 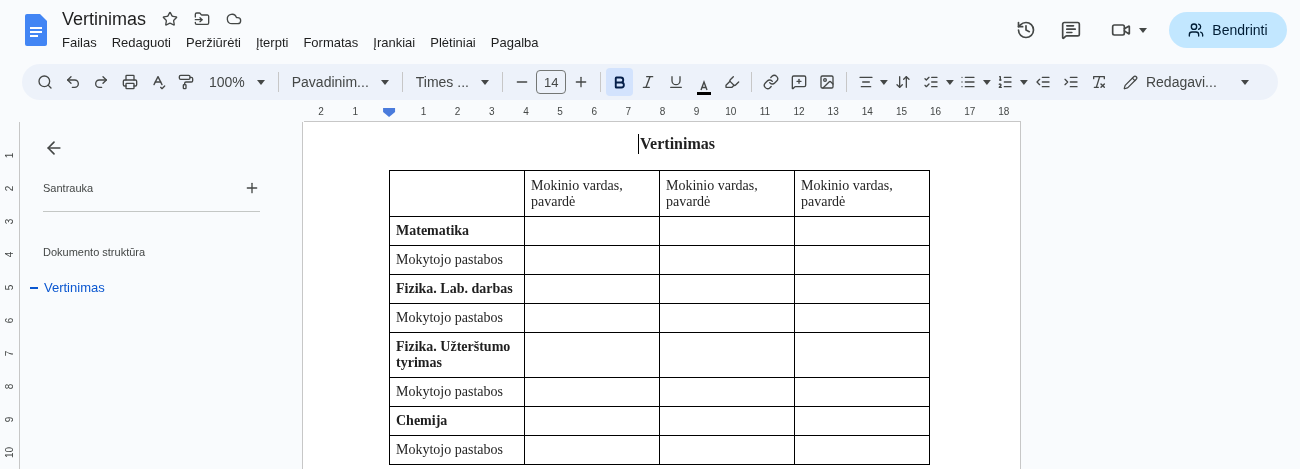 I want to click on menu-item: Peržiūrėti, so click(x=213, y=43).